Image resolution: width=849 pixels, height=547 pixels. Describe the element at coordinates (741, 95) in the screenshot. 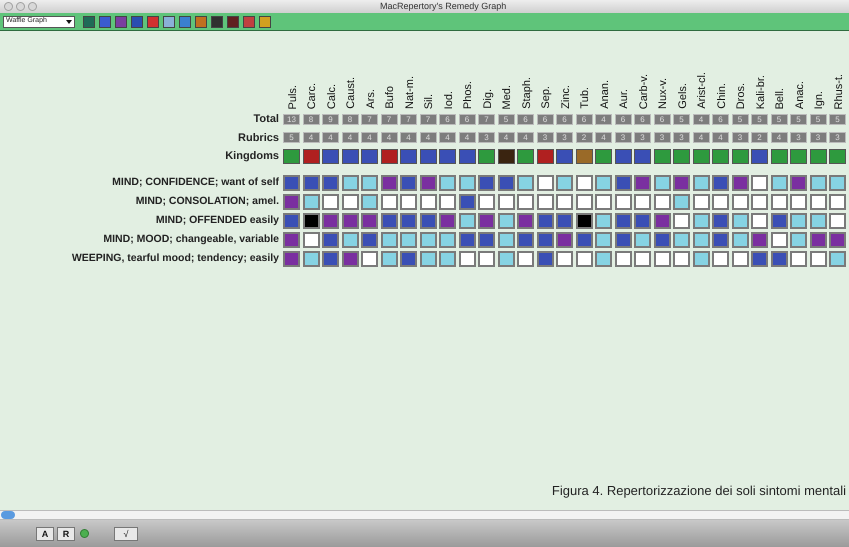

I see `remedy-name: Dros.` at that location.